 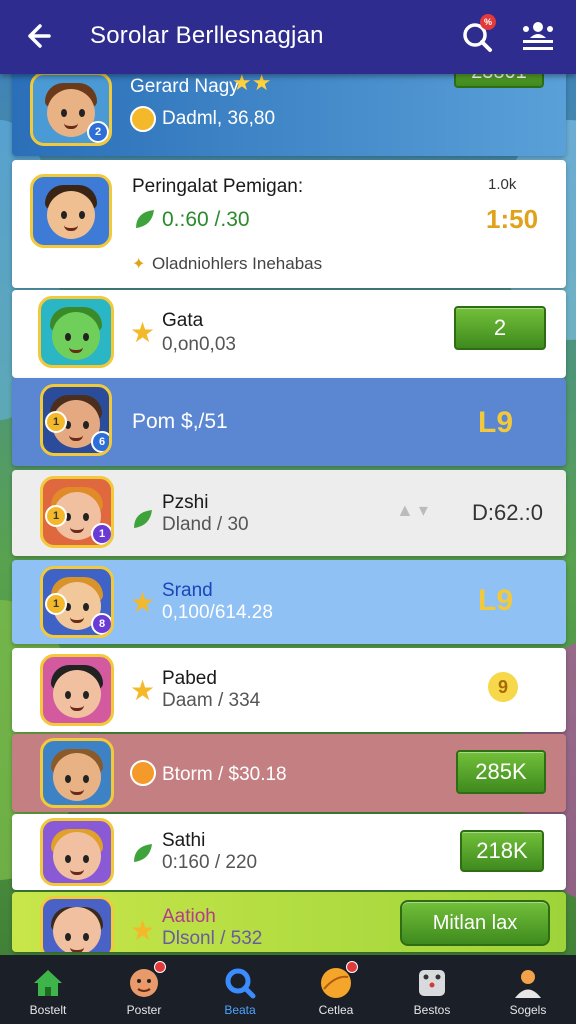 What do you see at coordinates (144, 989) in the screenshot?
I see `nav-item-poster: Poster` at bounding box center [144, 989].